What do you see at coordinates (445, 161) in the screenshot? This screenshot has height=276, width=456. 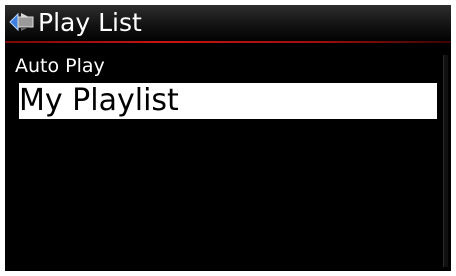 I see `scrollbar` at bounding box center [445, 161].